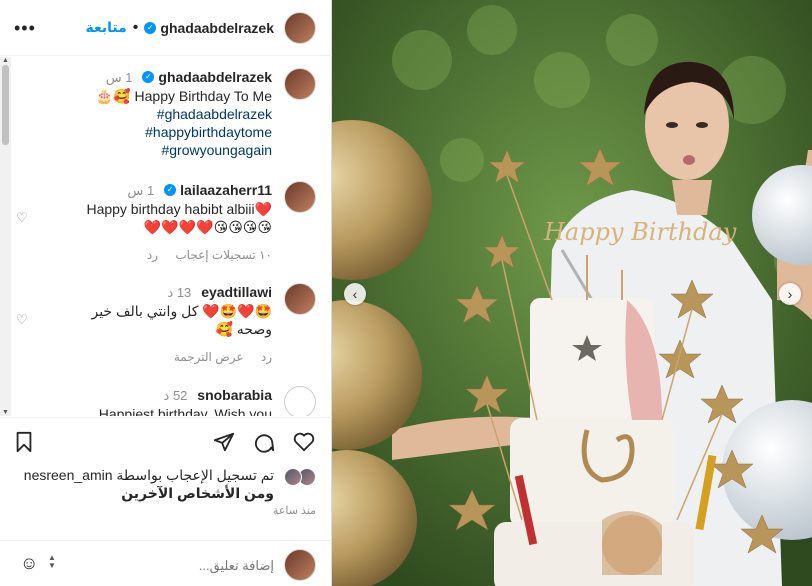 Image resolution: width=812 pixels, height=586 pixels. What do you see at coordinates (181, 311) in the screenshot?
I see `comment-text: 🤩❤️🤩❤️ كل وانتي بالف خير` at bounding box center [181, 311].